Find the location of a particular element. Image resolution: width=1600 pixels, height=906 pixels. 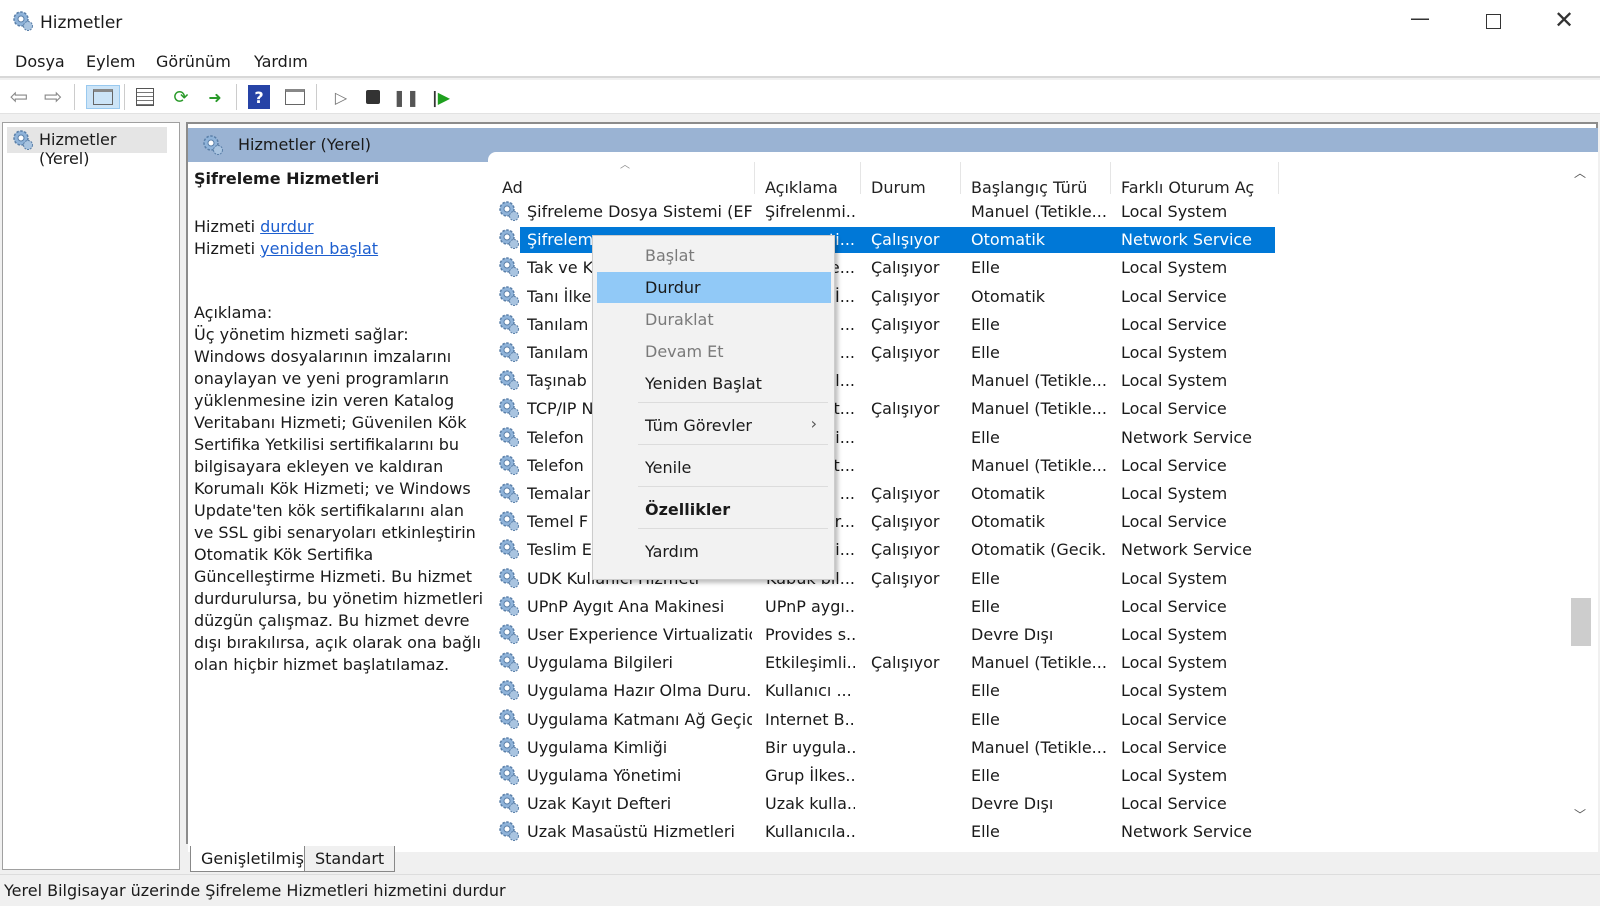

export-list-icon: ➜ is located at coordinates (215, 97).